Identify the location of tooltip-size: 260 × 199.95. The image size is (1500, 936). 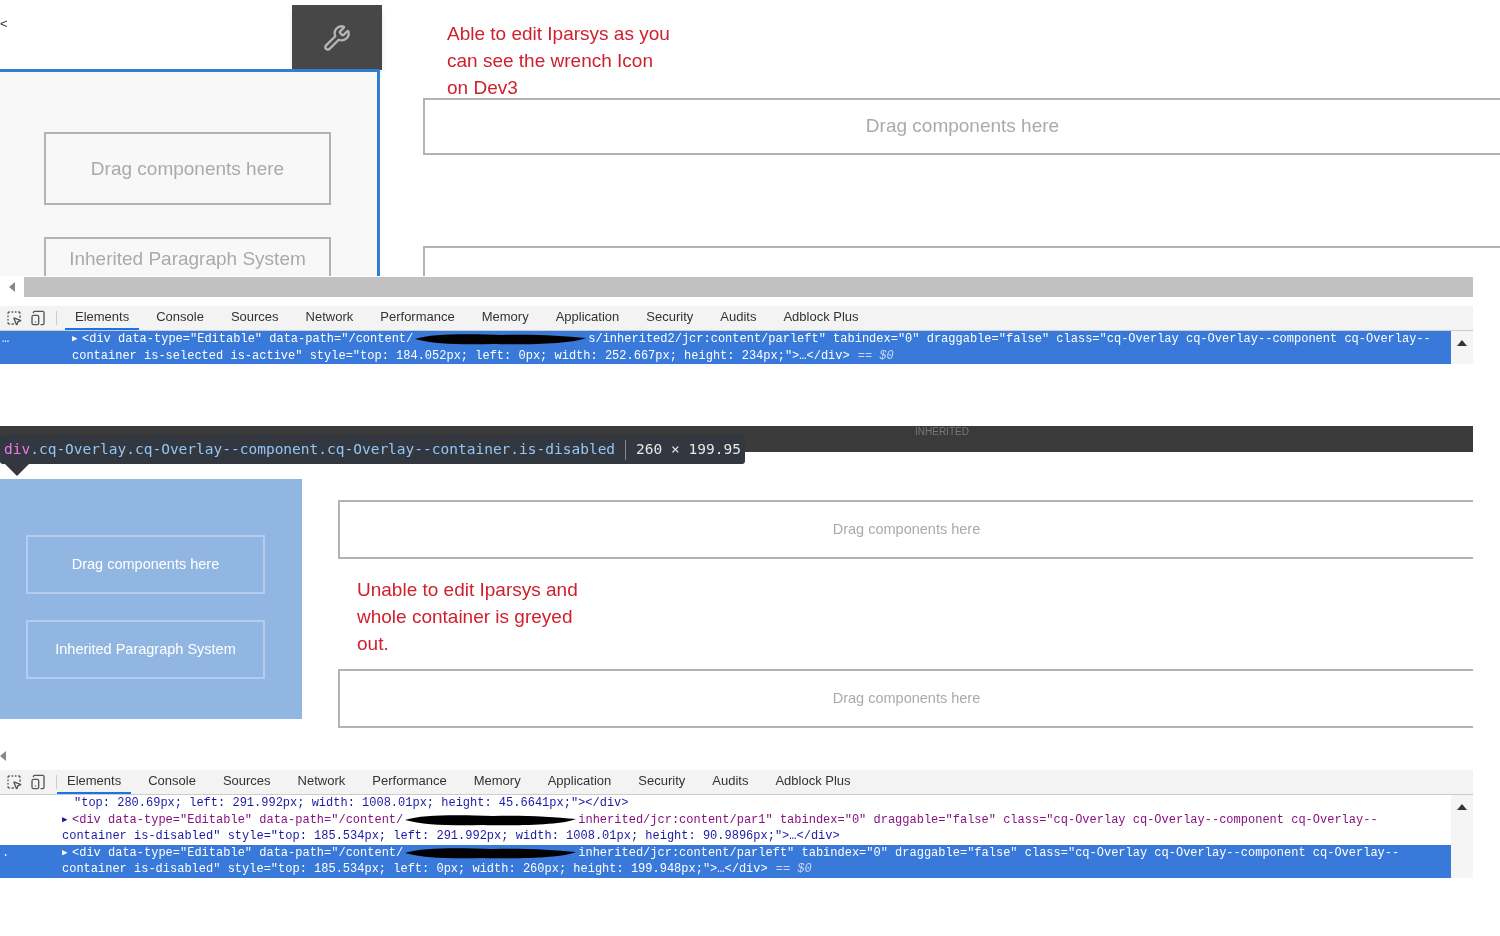
(688, 449).